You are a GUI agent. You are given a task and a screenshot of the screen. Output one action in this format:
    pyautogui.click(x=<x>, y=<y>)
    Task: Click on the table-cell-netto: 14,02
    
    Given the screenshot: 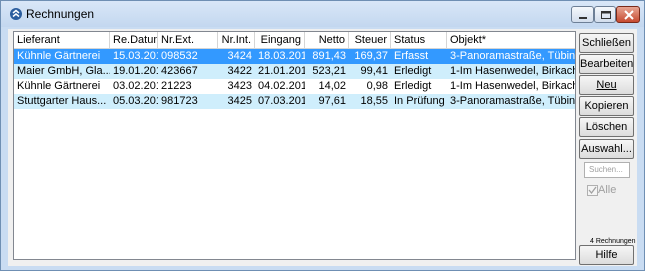 What is the action you would take?
    pyautogui.click(x=332, y=86)
    